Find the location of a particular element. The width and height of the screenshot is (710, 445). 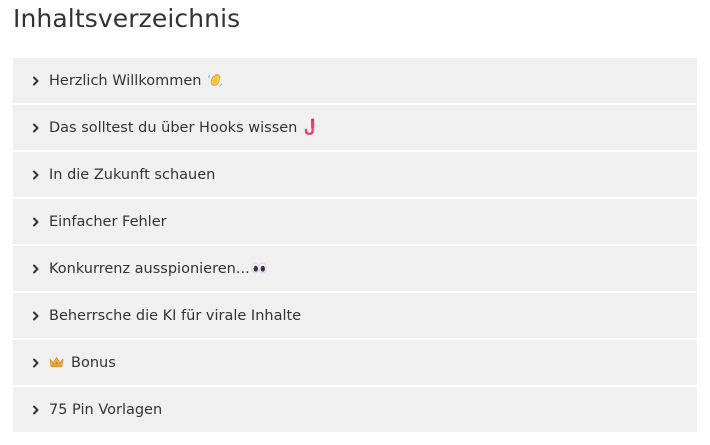

toc-item-label: Einfacher Fehler is located at coordinates (108, 221).